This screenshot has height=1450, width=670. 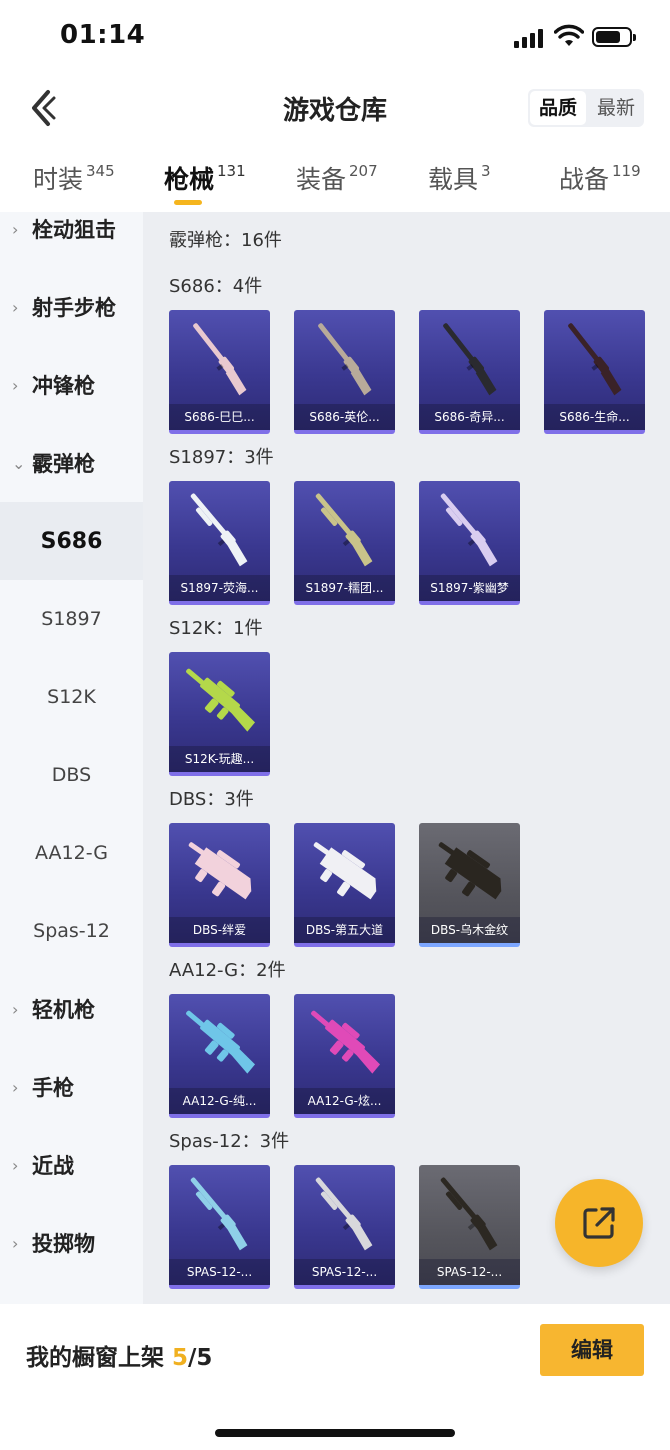 I want to click on weapon-name: DBS-第五大道, so click(x=344, y=930).